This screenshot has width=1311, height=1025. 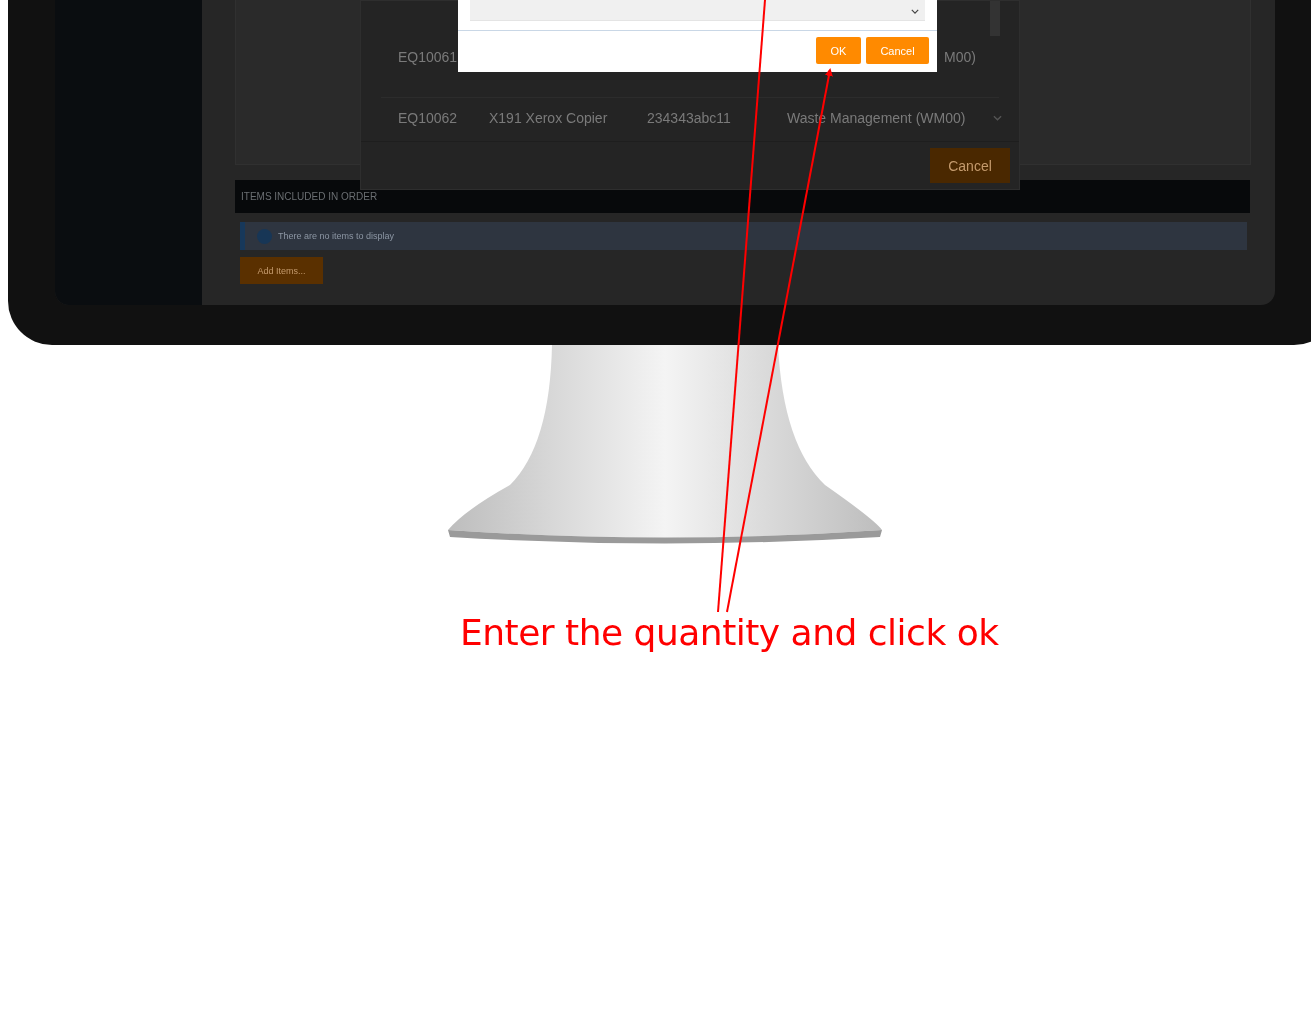 I want to click on chevron-icon, so click(x=915, y=11).